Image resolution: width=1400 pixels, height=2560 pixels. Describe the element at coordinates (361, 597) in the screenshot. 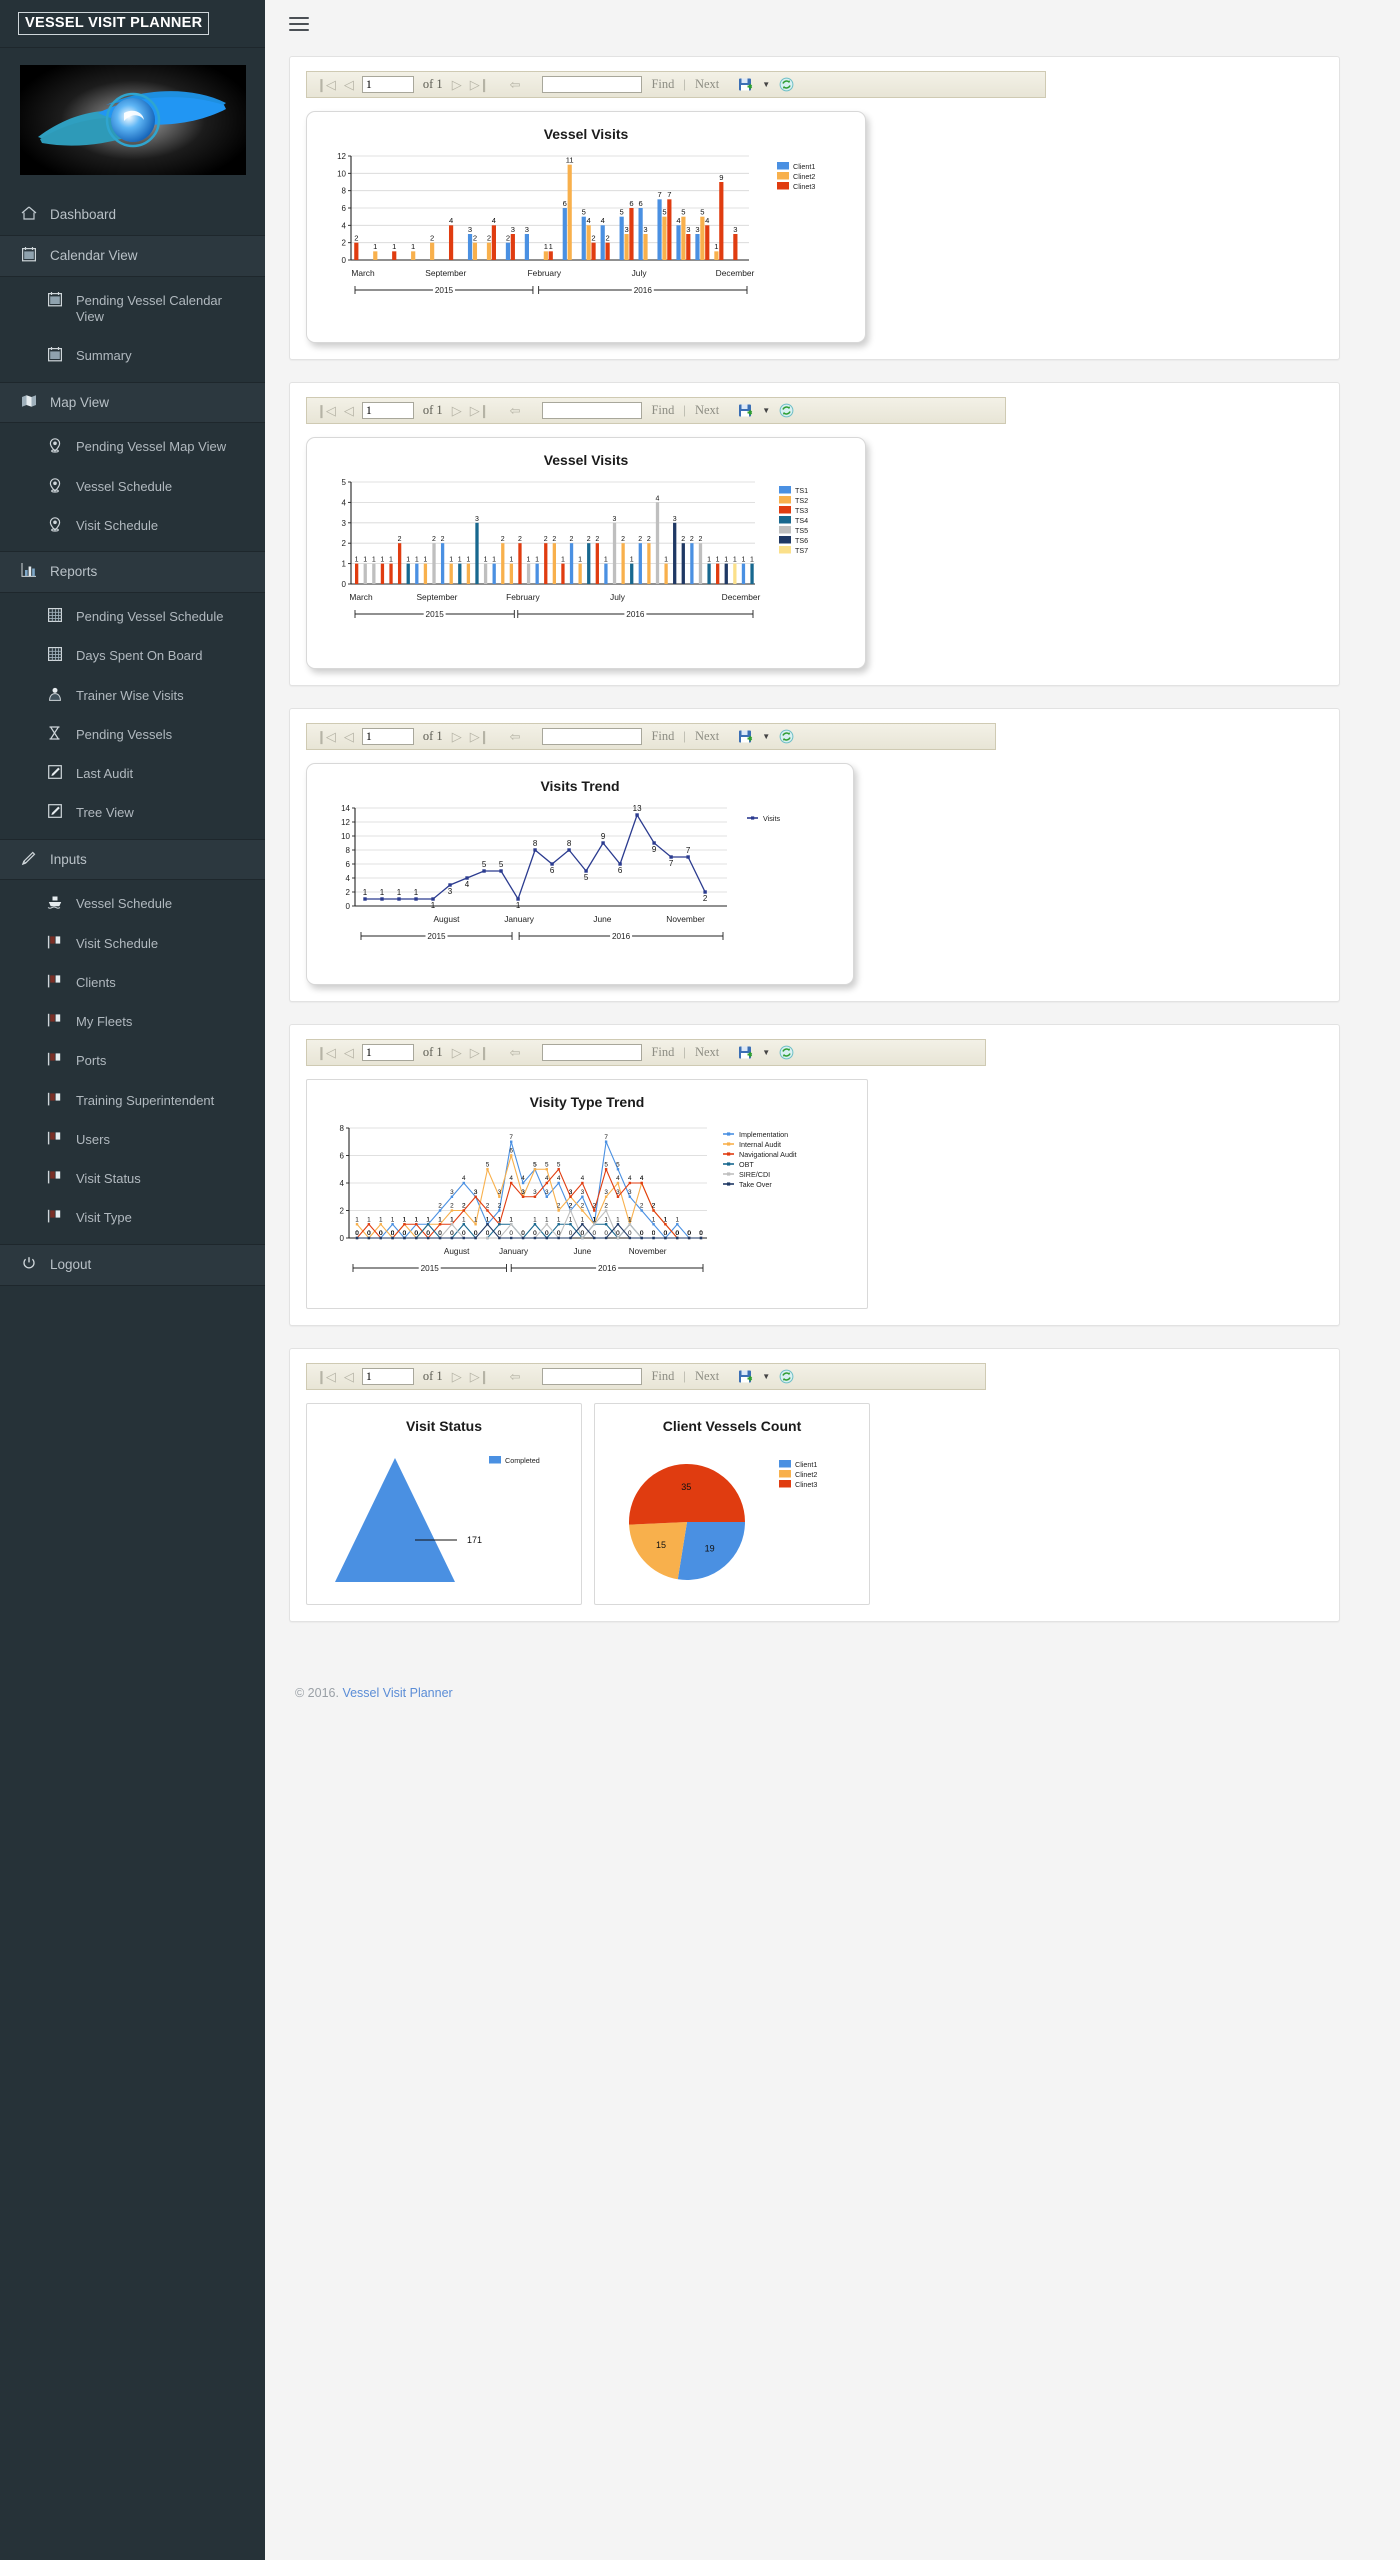

I see `svg-text: March` at that location.